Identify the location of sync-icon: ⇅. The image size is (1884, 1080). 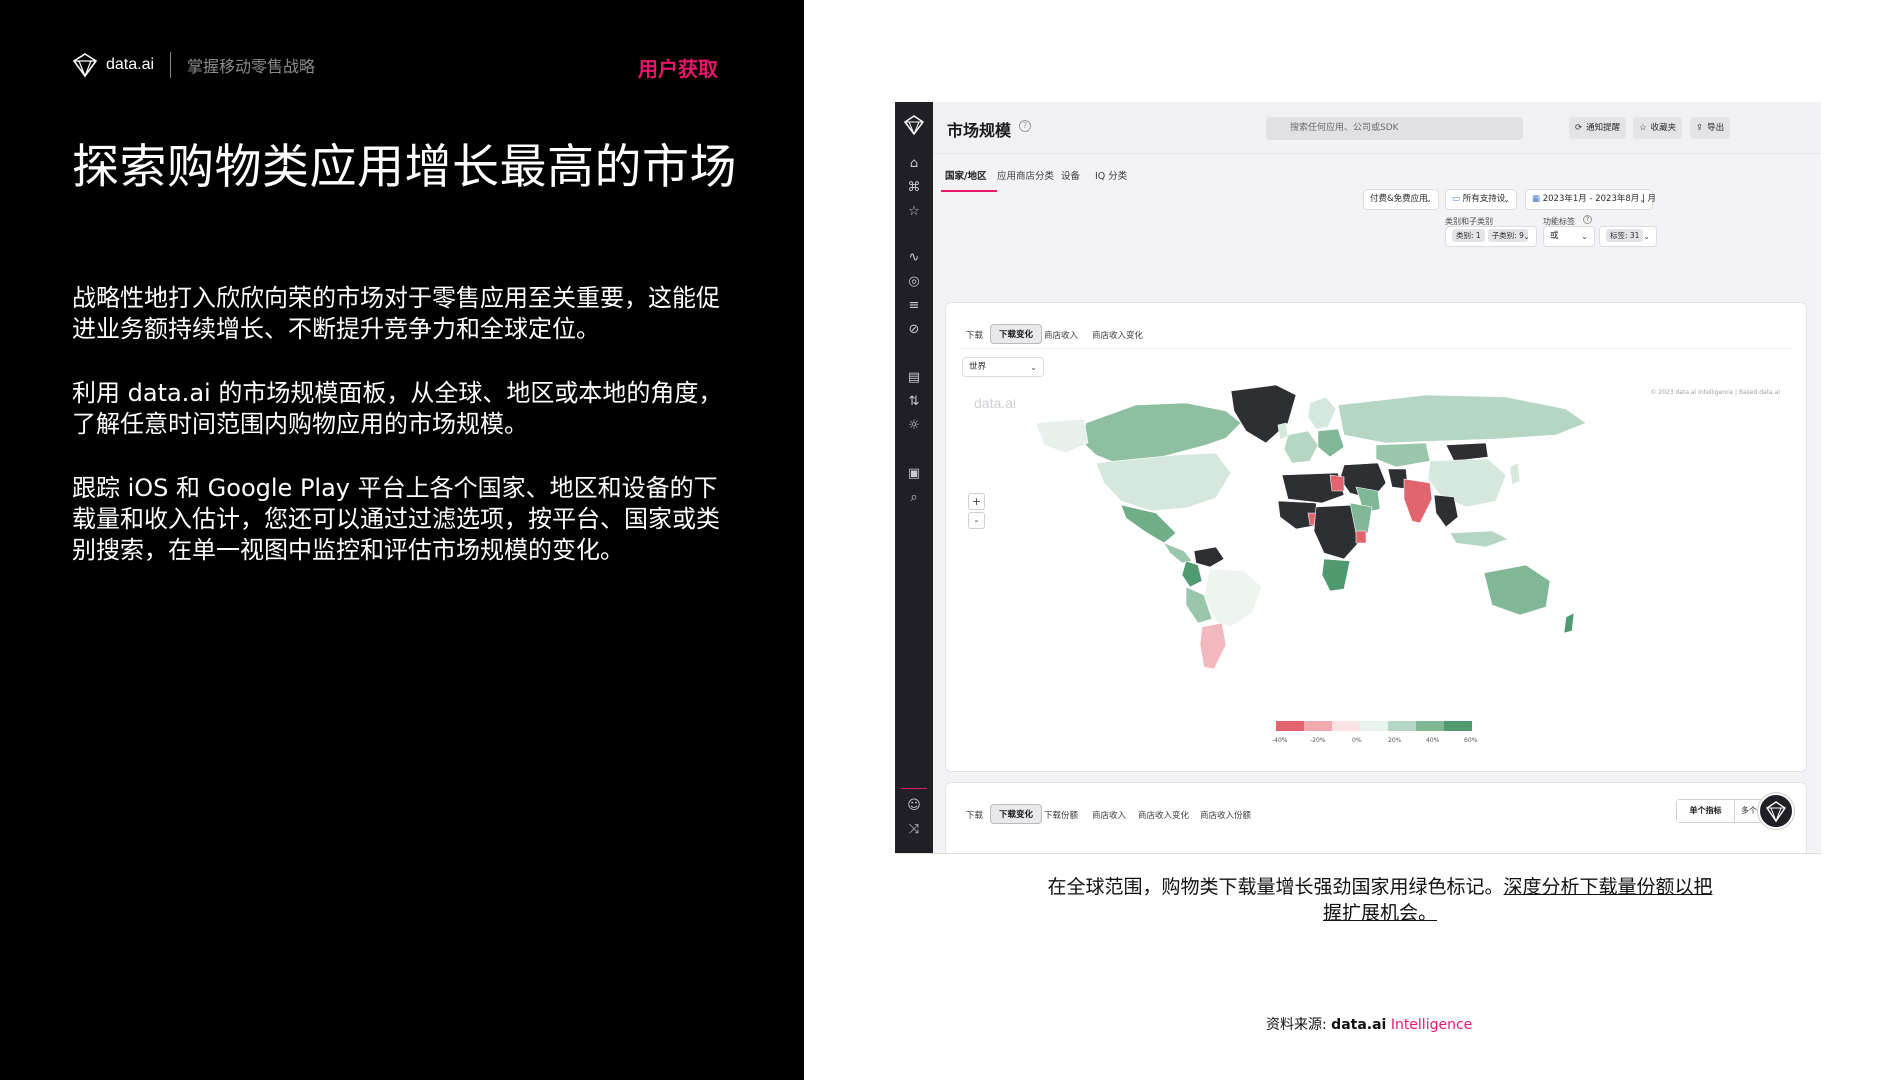
(914, 402).